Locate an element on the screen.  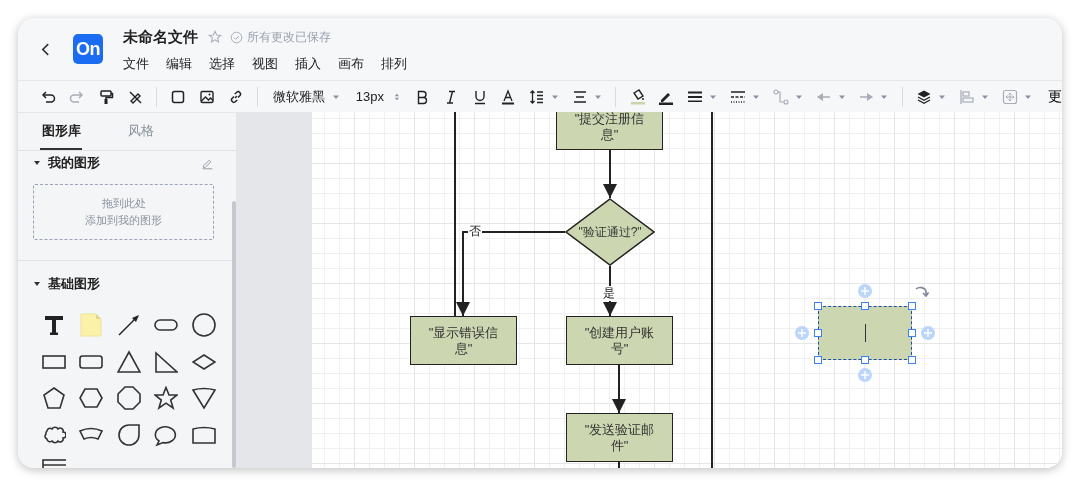
layers-icon is located at coordinates (924, 96).